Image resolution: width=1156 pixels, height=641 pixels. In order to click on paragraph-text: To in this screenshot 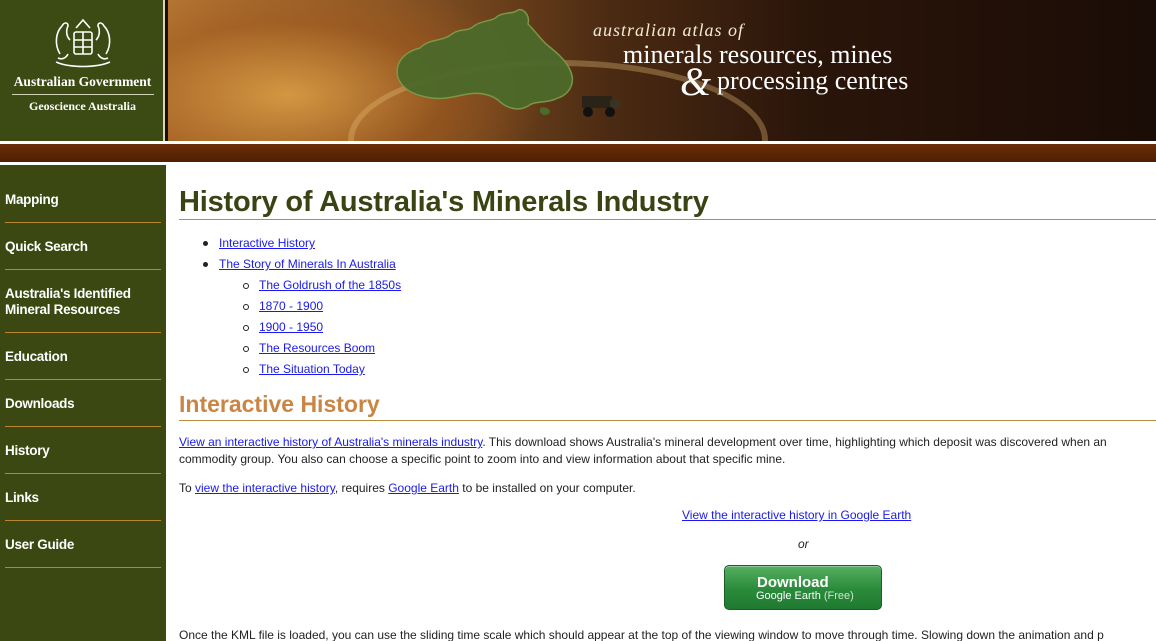, I will do `click(187, 488)`.